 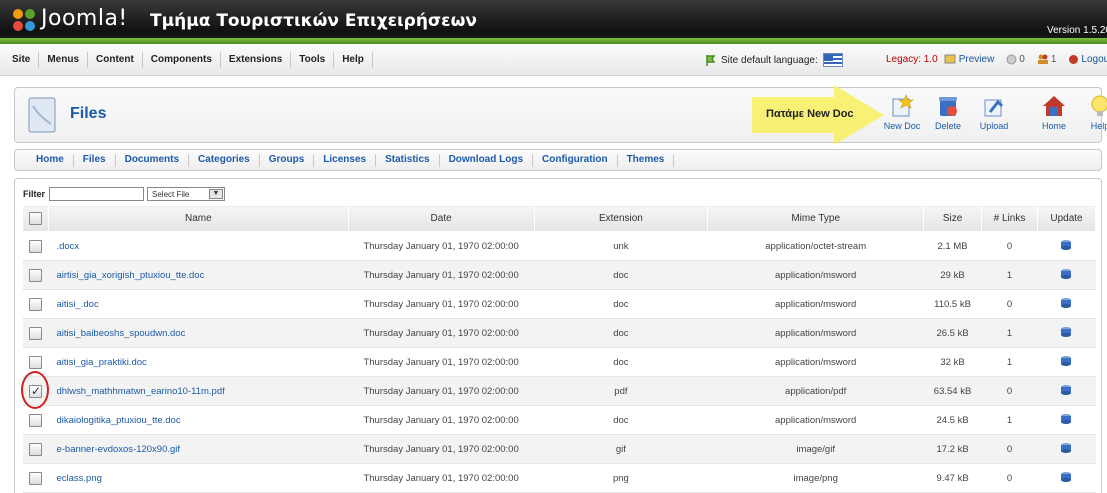 I want to click on filter-row: Filter Select File ▼, so click(x=124, y=194).